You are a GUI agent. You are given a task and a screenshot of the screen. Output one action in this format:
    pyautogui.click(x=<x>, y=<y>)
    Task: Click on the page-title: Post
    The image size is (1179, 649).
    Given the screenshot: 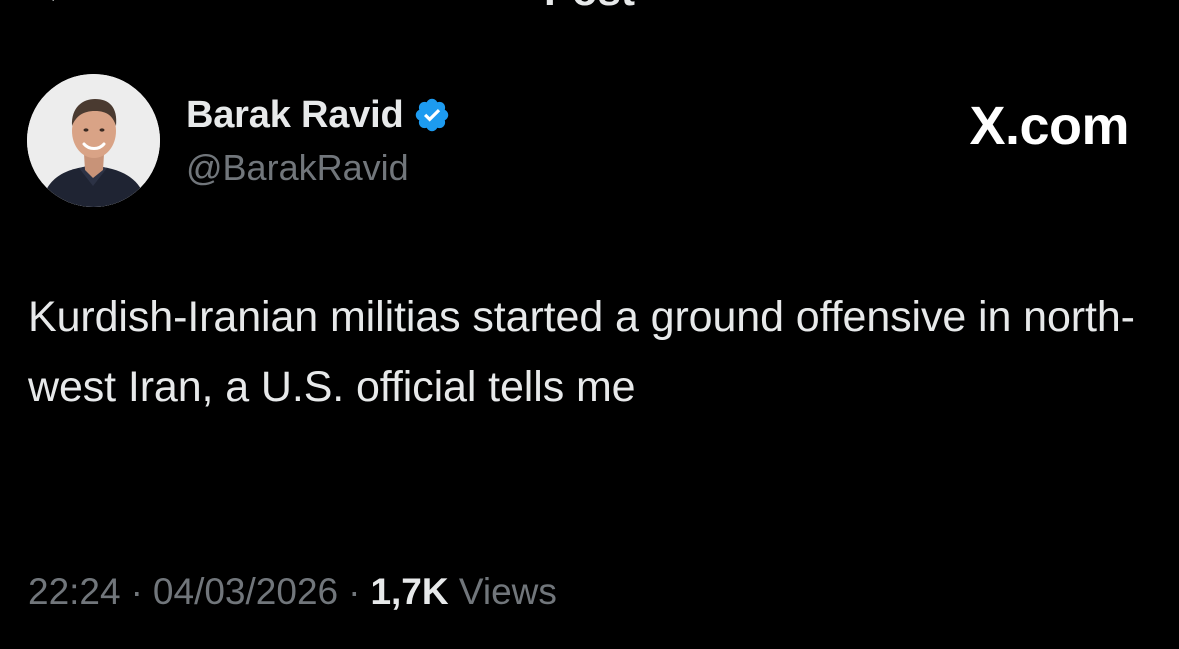 What is the action you would take?
    pyautogui.click(x=589, y=6)
    